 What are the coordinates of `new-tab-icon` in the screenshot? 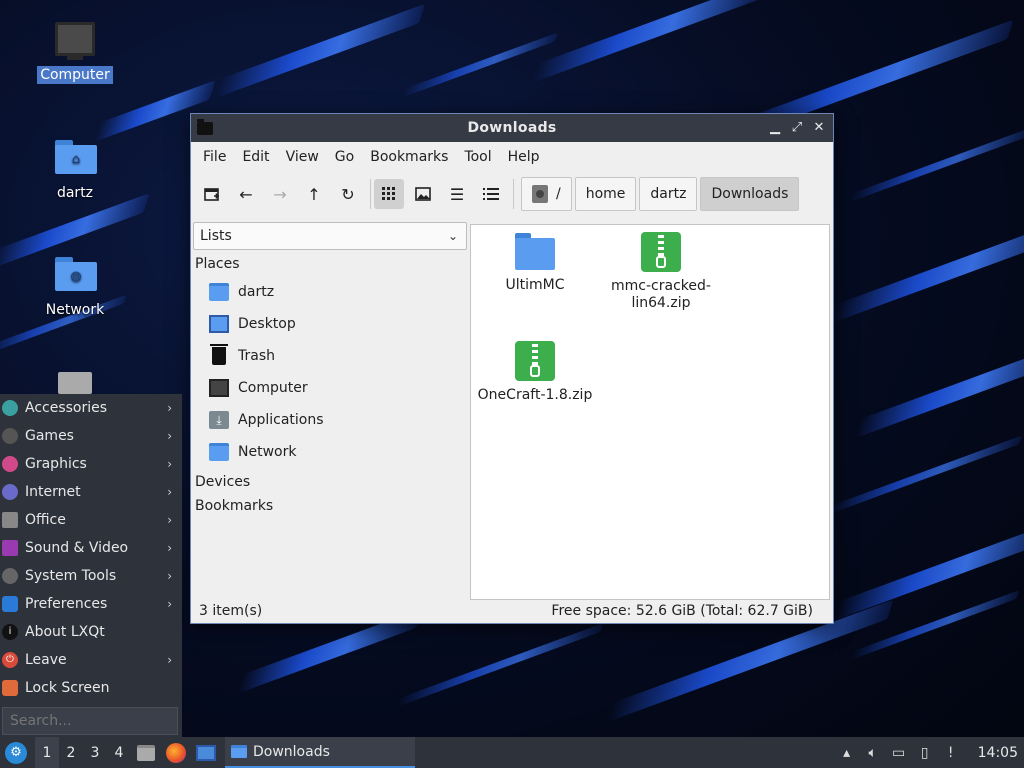 It's located at (212, 194).